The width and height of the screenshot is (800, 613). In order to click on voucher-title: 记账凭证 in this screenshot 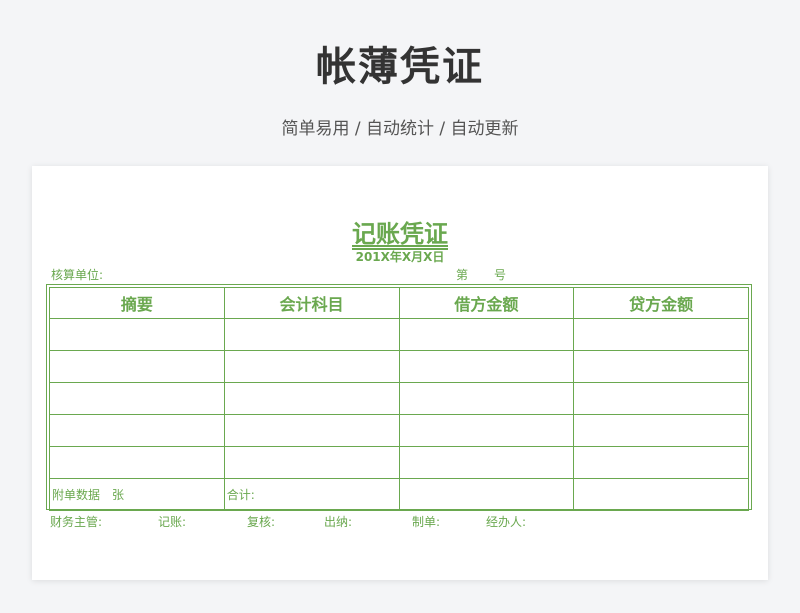, I will do `click(400, 234)`.